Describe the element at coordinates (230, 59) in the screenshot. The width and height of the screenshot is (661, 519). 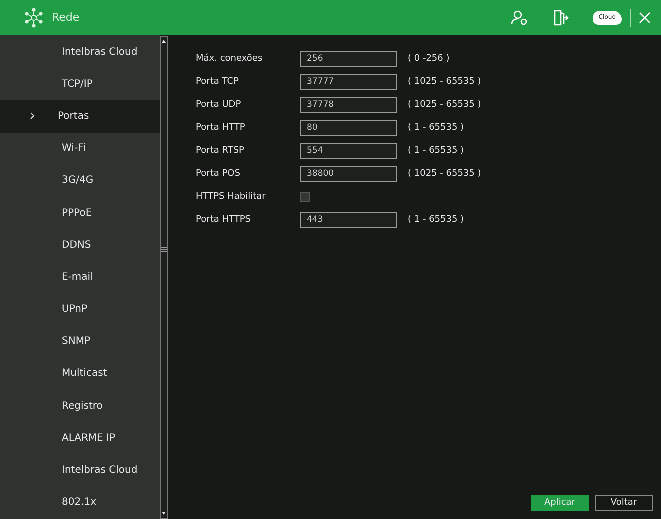
I see `field-label: Máx. conexões` at that location.